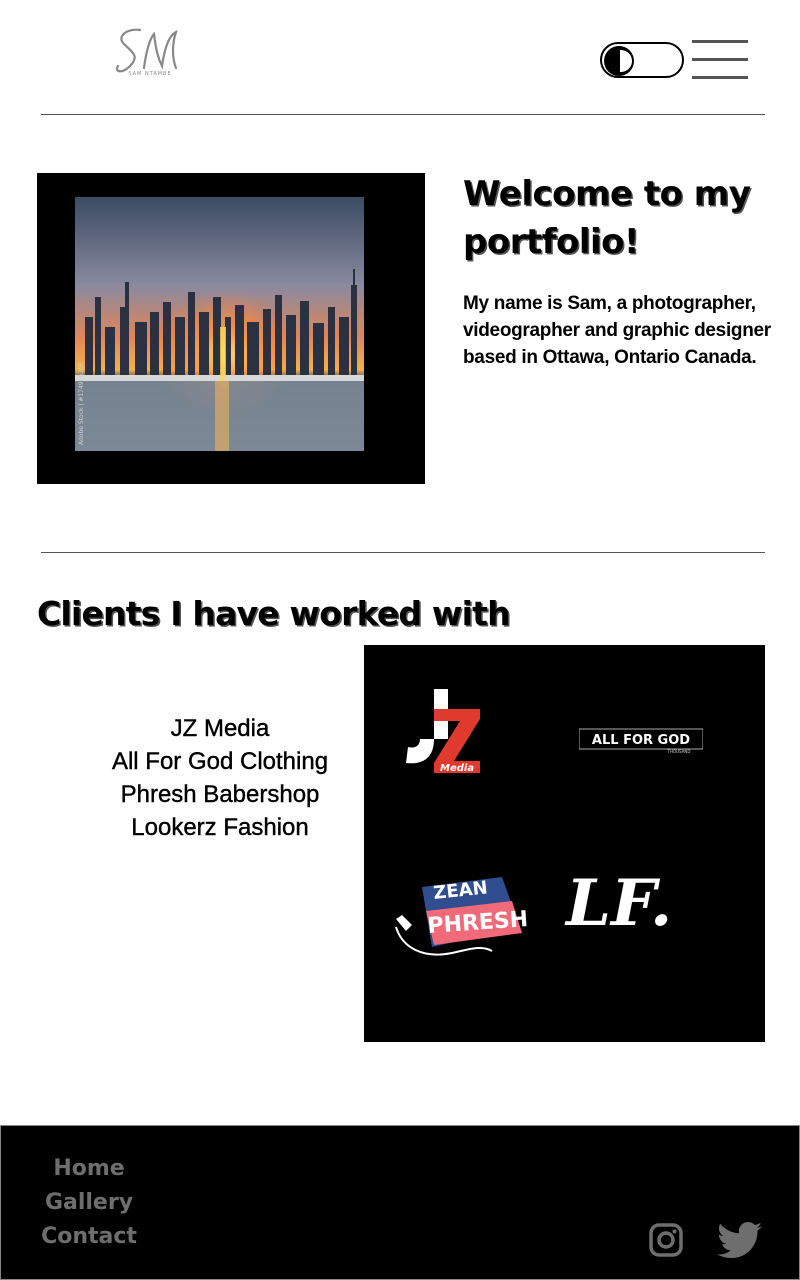  What do you see at coordinates (619, 61) in the screenshot?
I see `moon-icon` at bounding box center [619, 61].